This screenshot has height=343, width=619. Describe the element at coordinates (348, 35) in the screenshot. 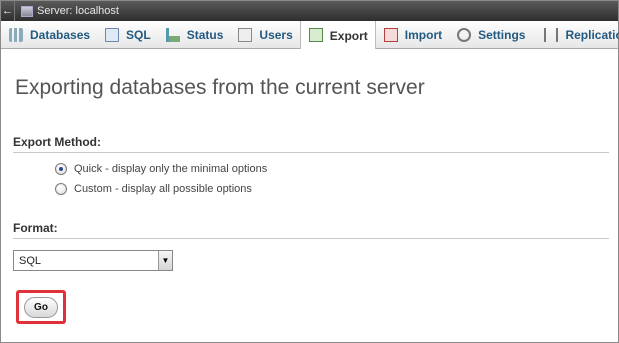

I see `tab-export-label: Export` at that location.